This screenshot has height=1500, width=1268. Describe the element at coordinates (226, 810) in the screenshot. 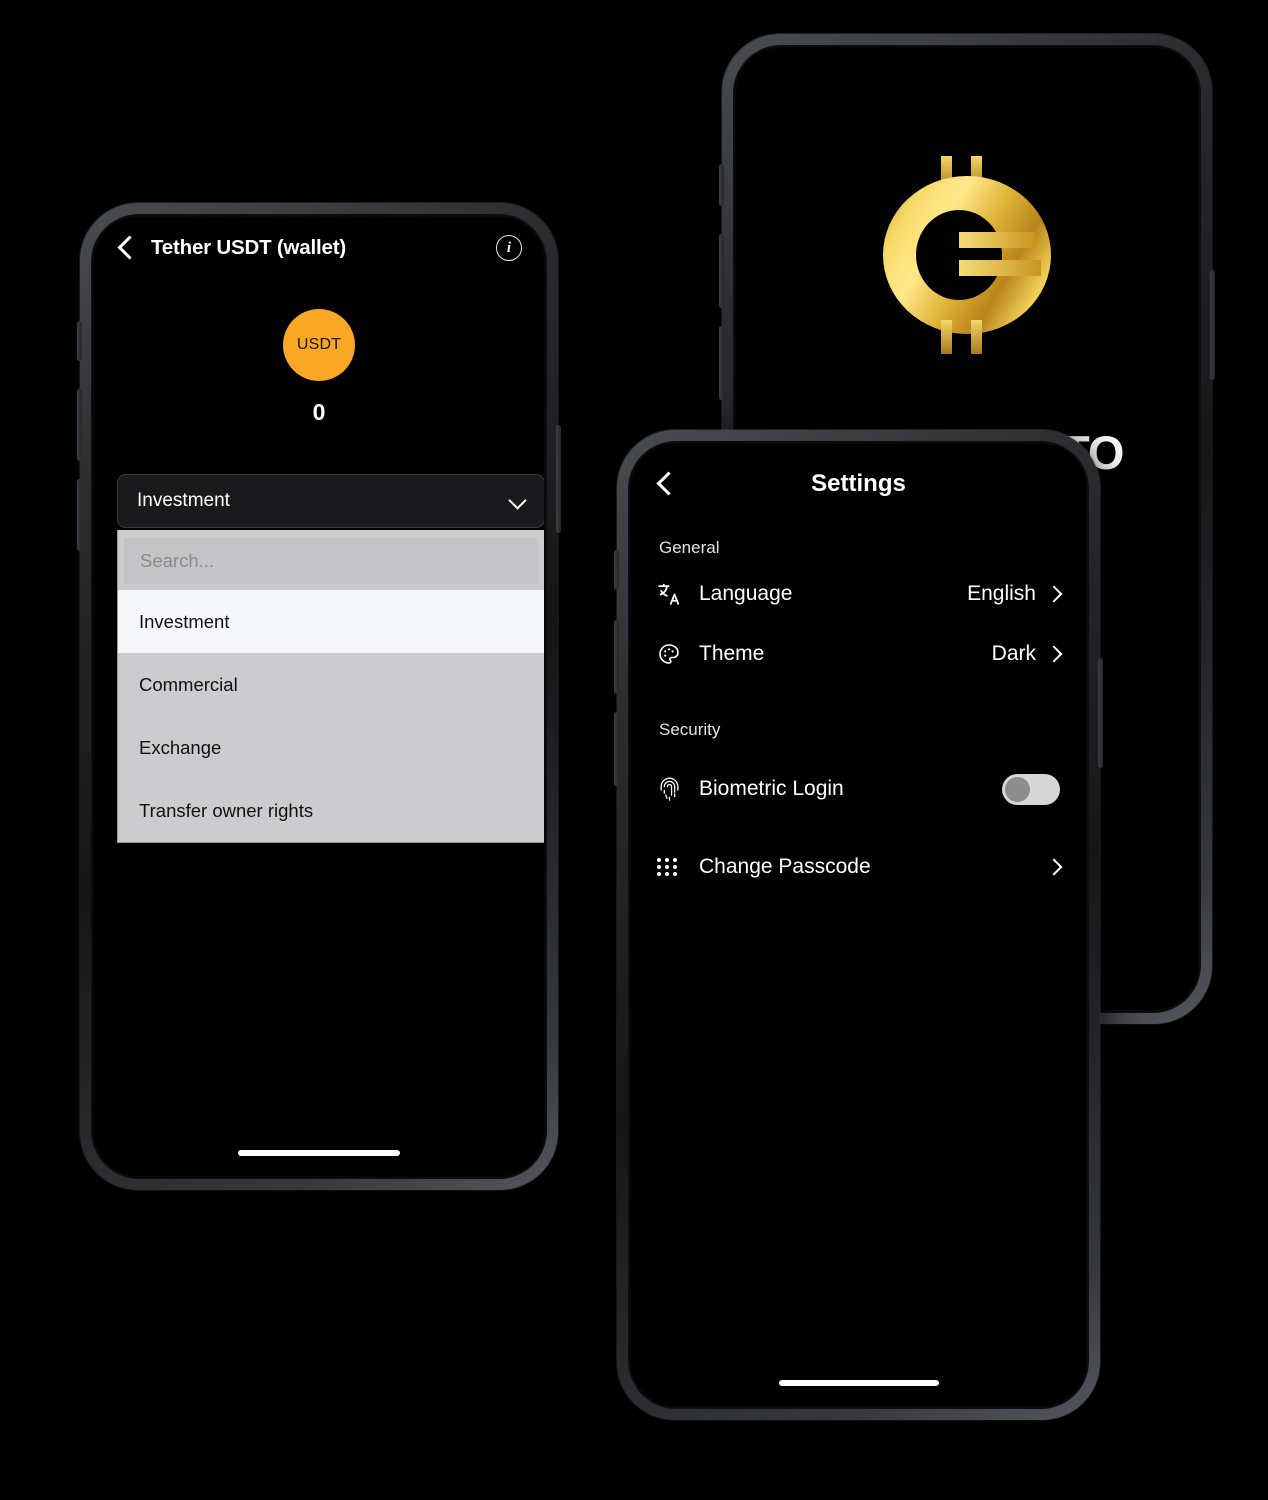

I see `dropdown-option-label: Transfer owner rights` at that location.